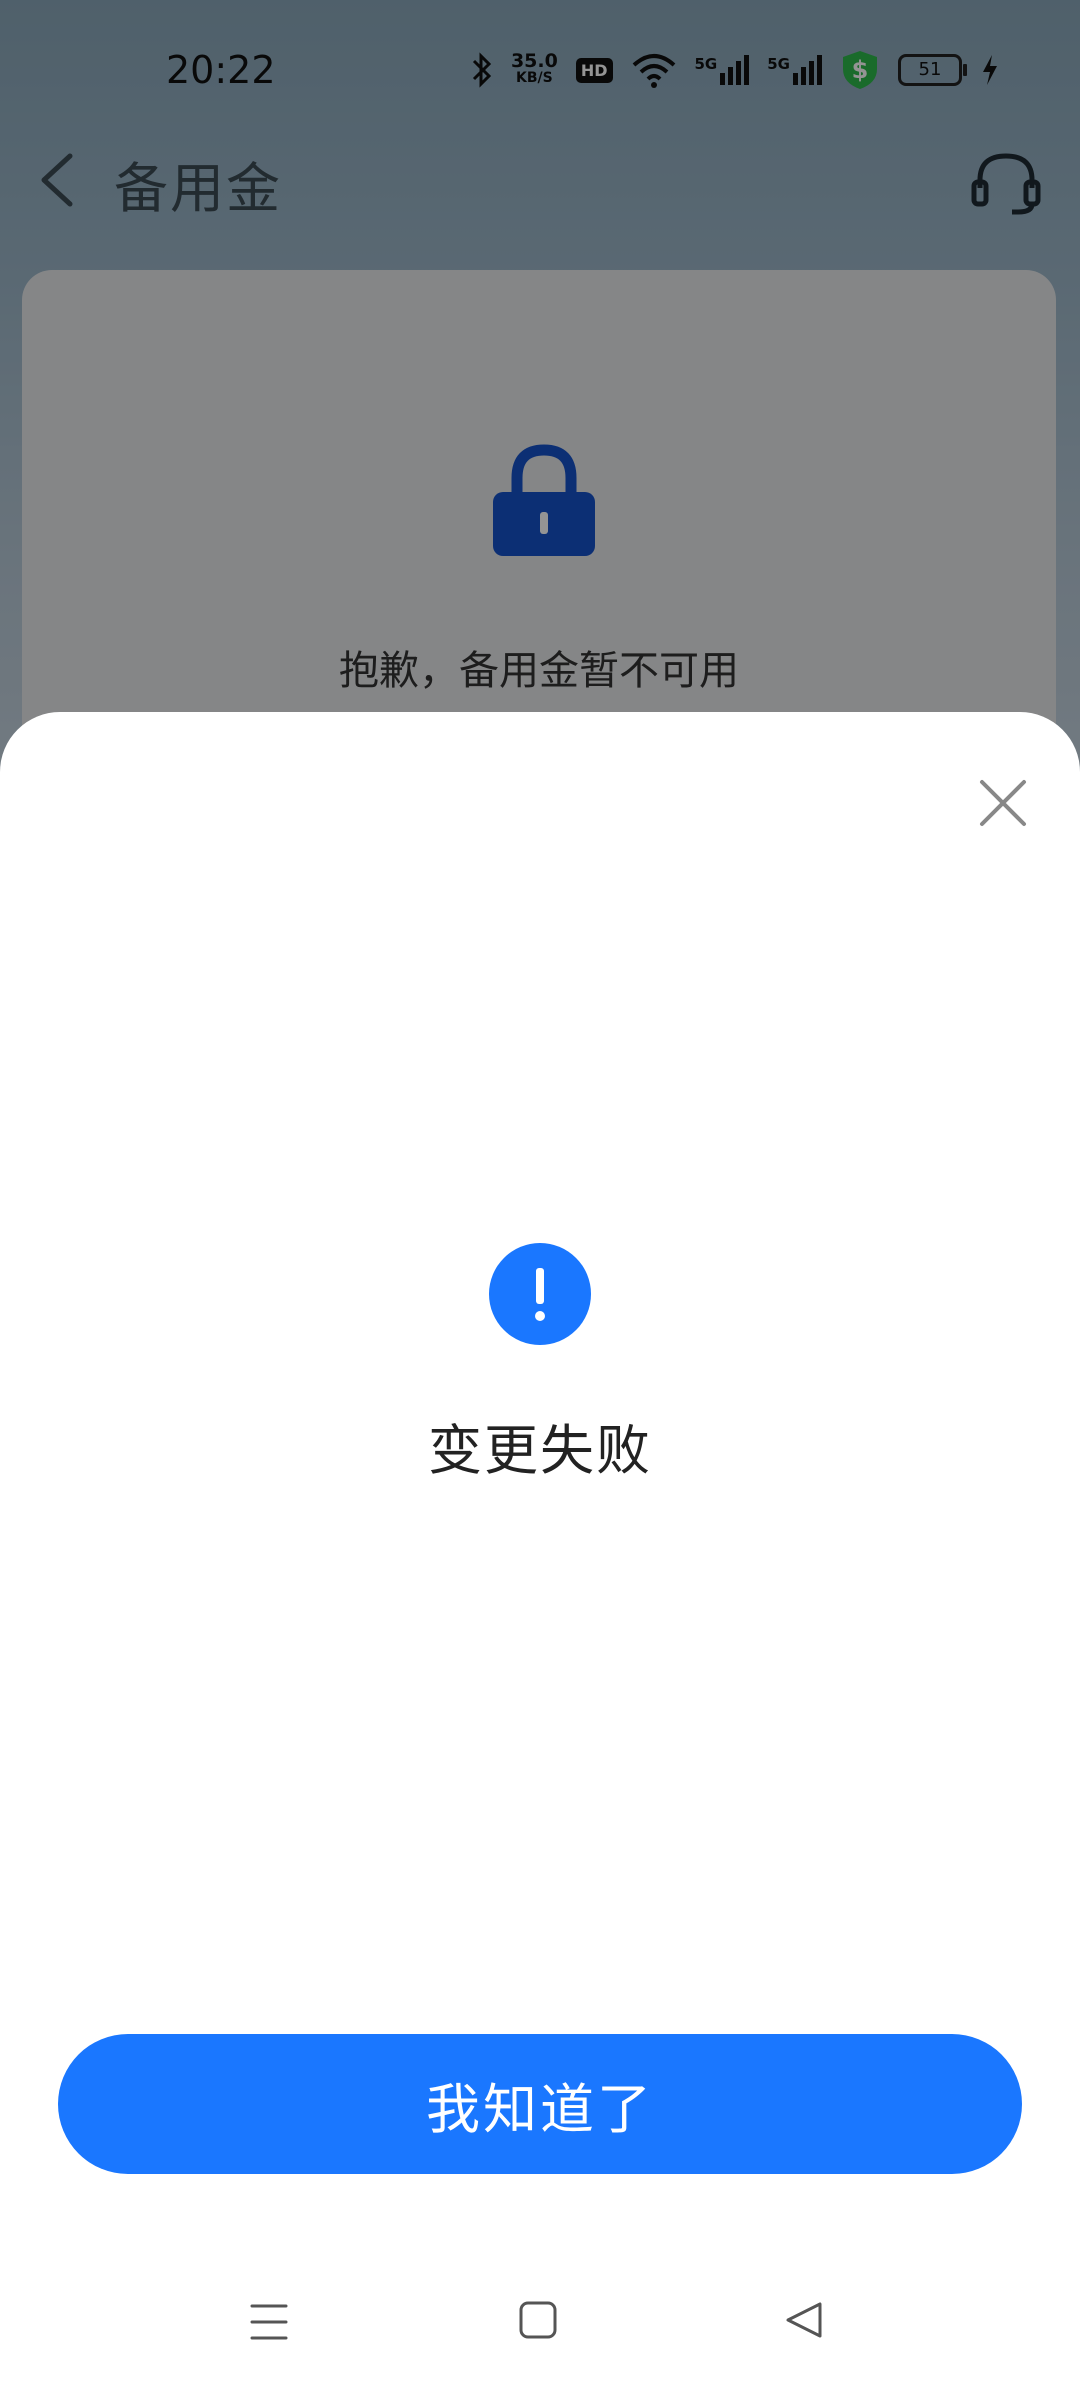 This screenshot has width=1080, height=2400. What do you see at coordinates (540, 1294) in the screenshot?
I see `alert-icon` at bounding box center [540, 1294].